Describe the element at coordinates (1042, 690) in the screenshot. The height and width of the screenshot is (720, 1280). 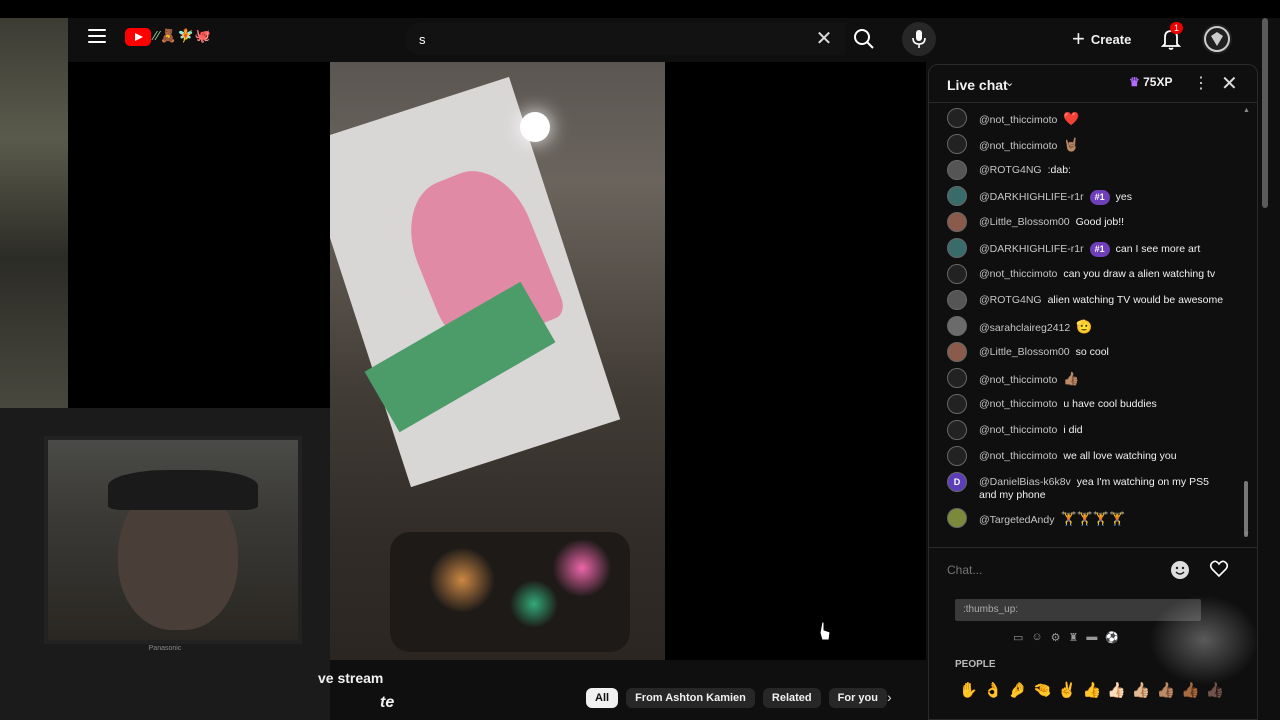
I see `emoji-option: 🤏` at that location.